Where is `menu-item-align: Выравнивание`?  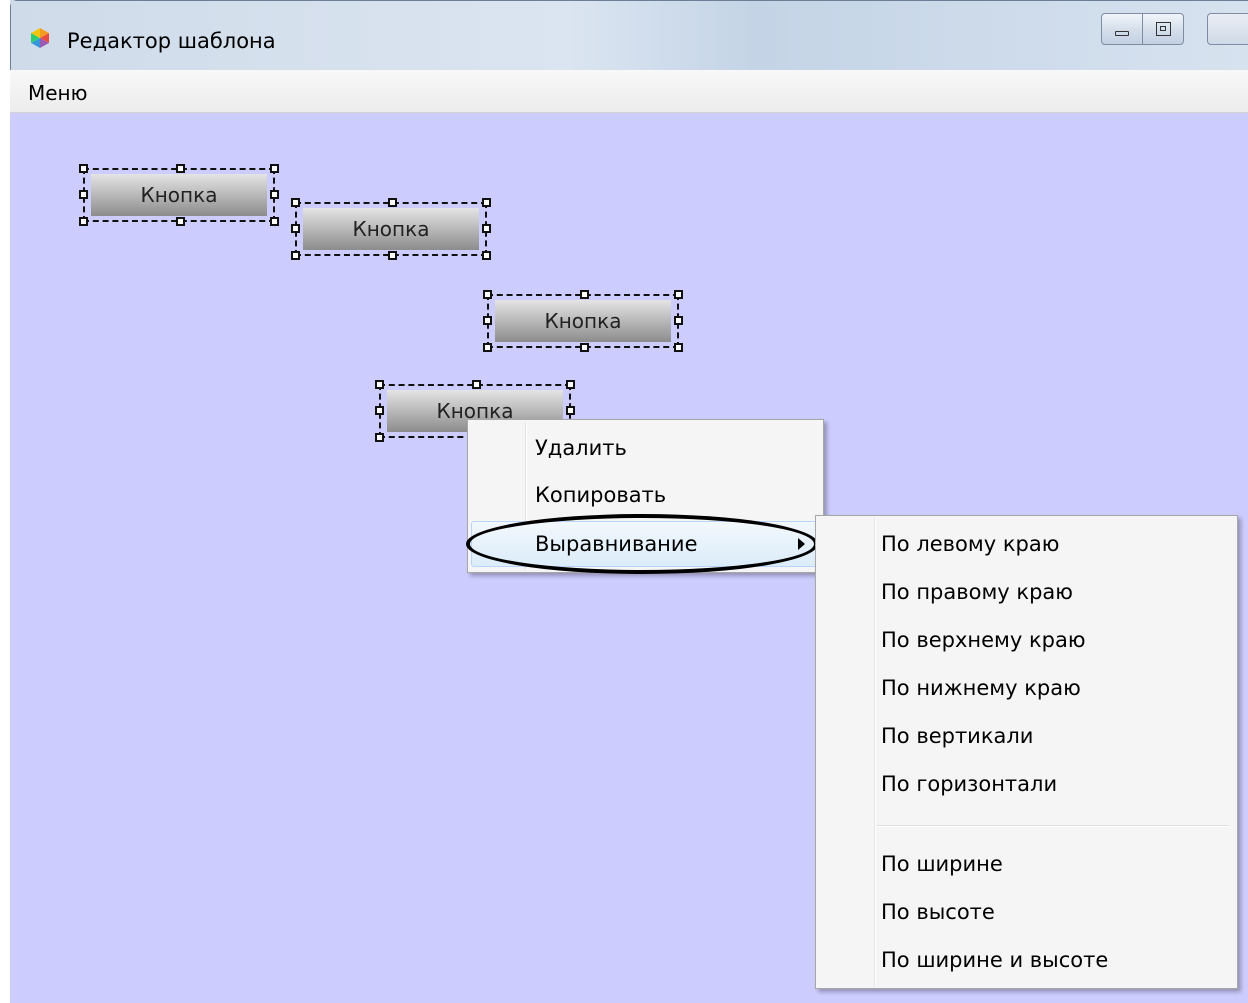 menu-item-align: Выравнивание is located at coordinates (645, 544).